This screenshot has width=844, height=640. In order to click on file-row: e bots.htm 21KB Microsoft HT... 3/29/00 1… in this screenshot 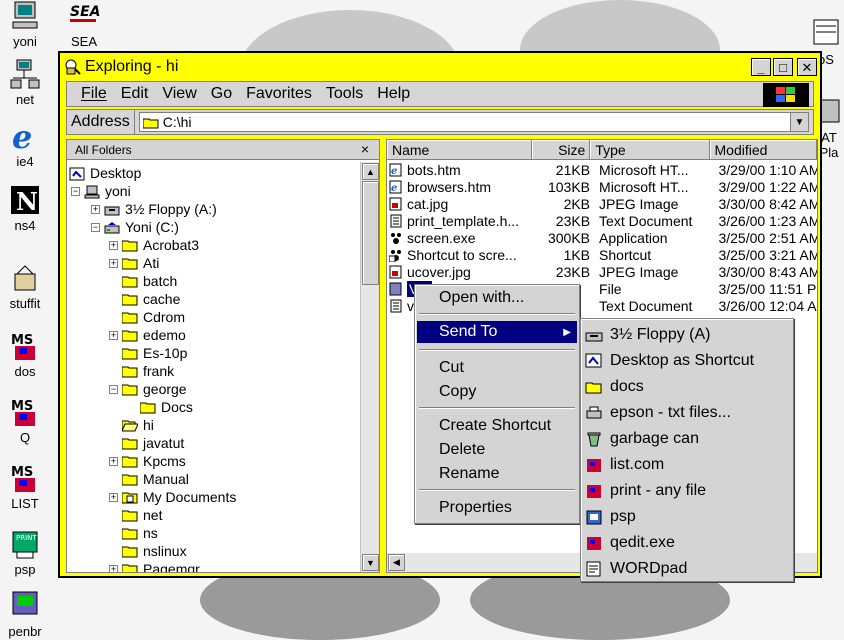, I will do `click(602, 169)`.